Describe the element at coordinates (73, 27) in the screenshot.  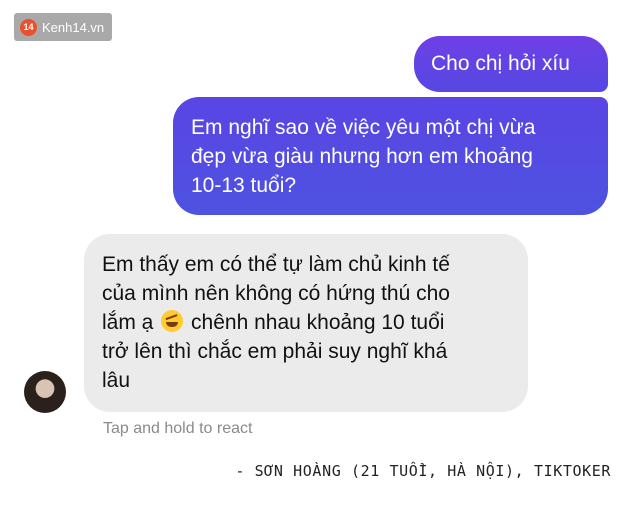
I see `watermark-text: Kenh14.vn` at that location.